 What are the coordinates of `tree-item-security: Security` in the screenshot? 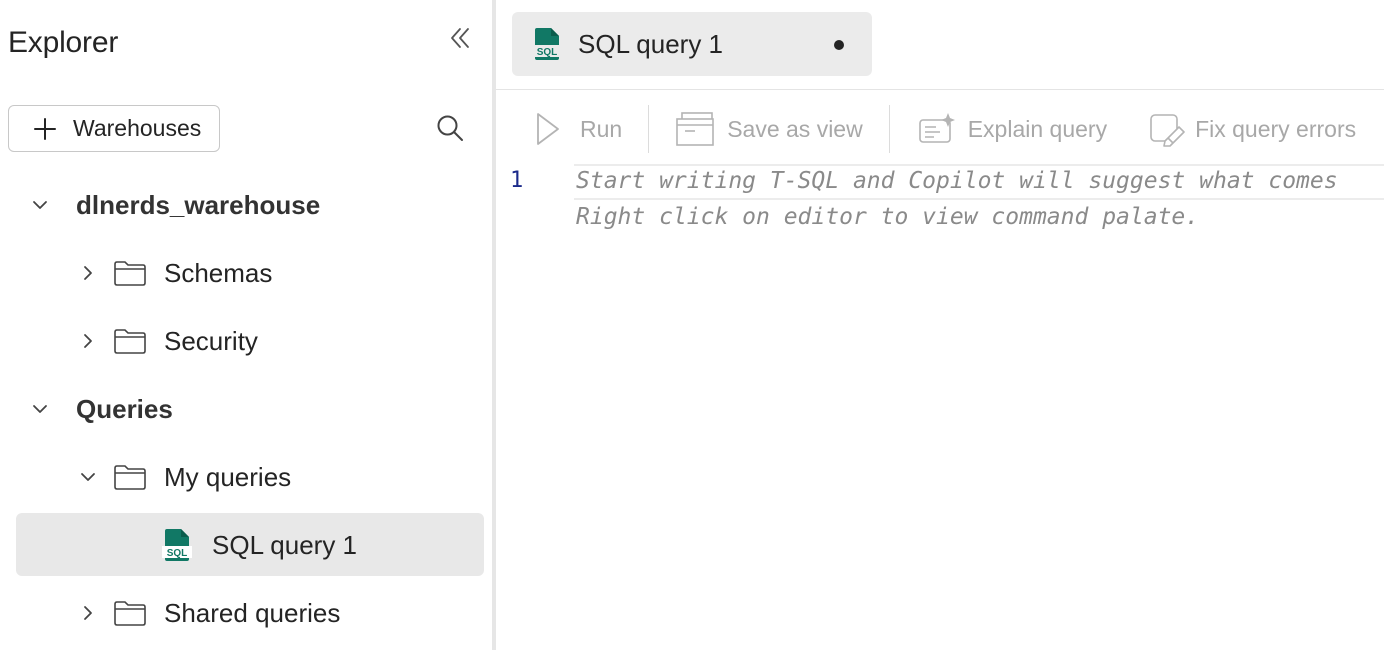 It's located at (167, 341).